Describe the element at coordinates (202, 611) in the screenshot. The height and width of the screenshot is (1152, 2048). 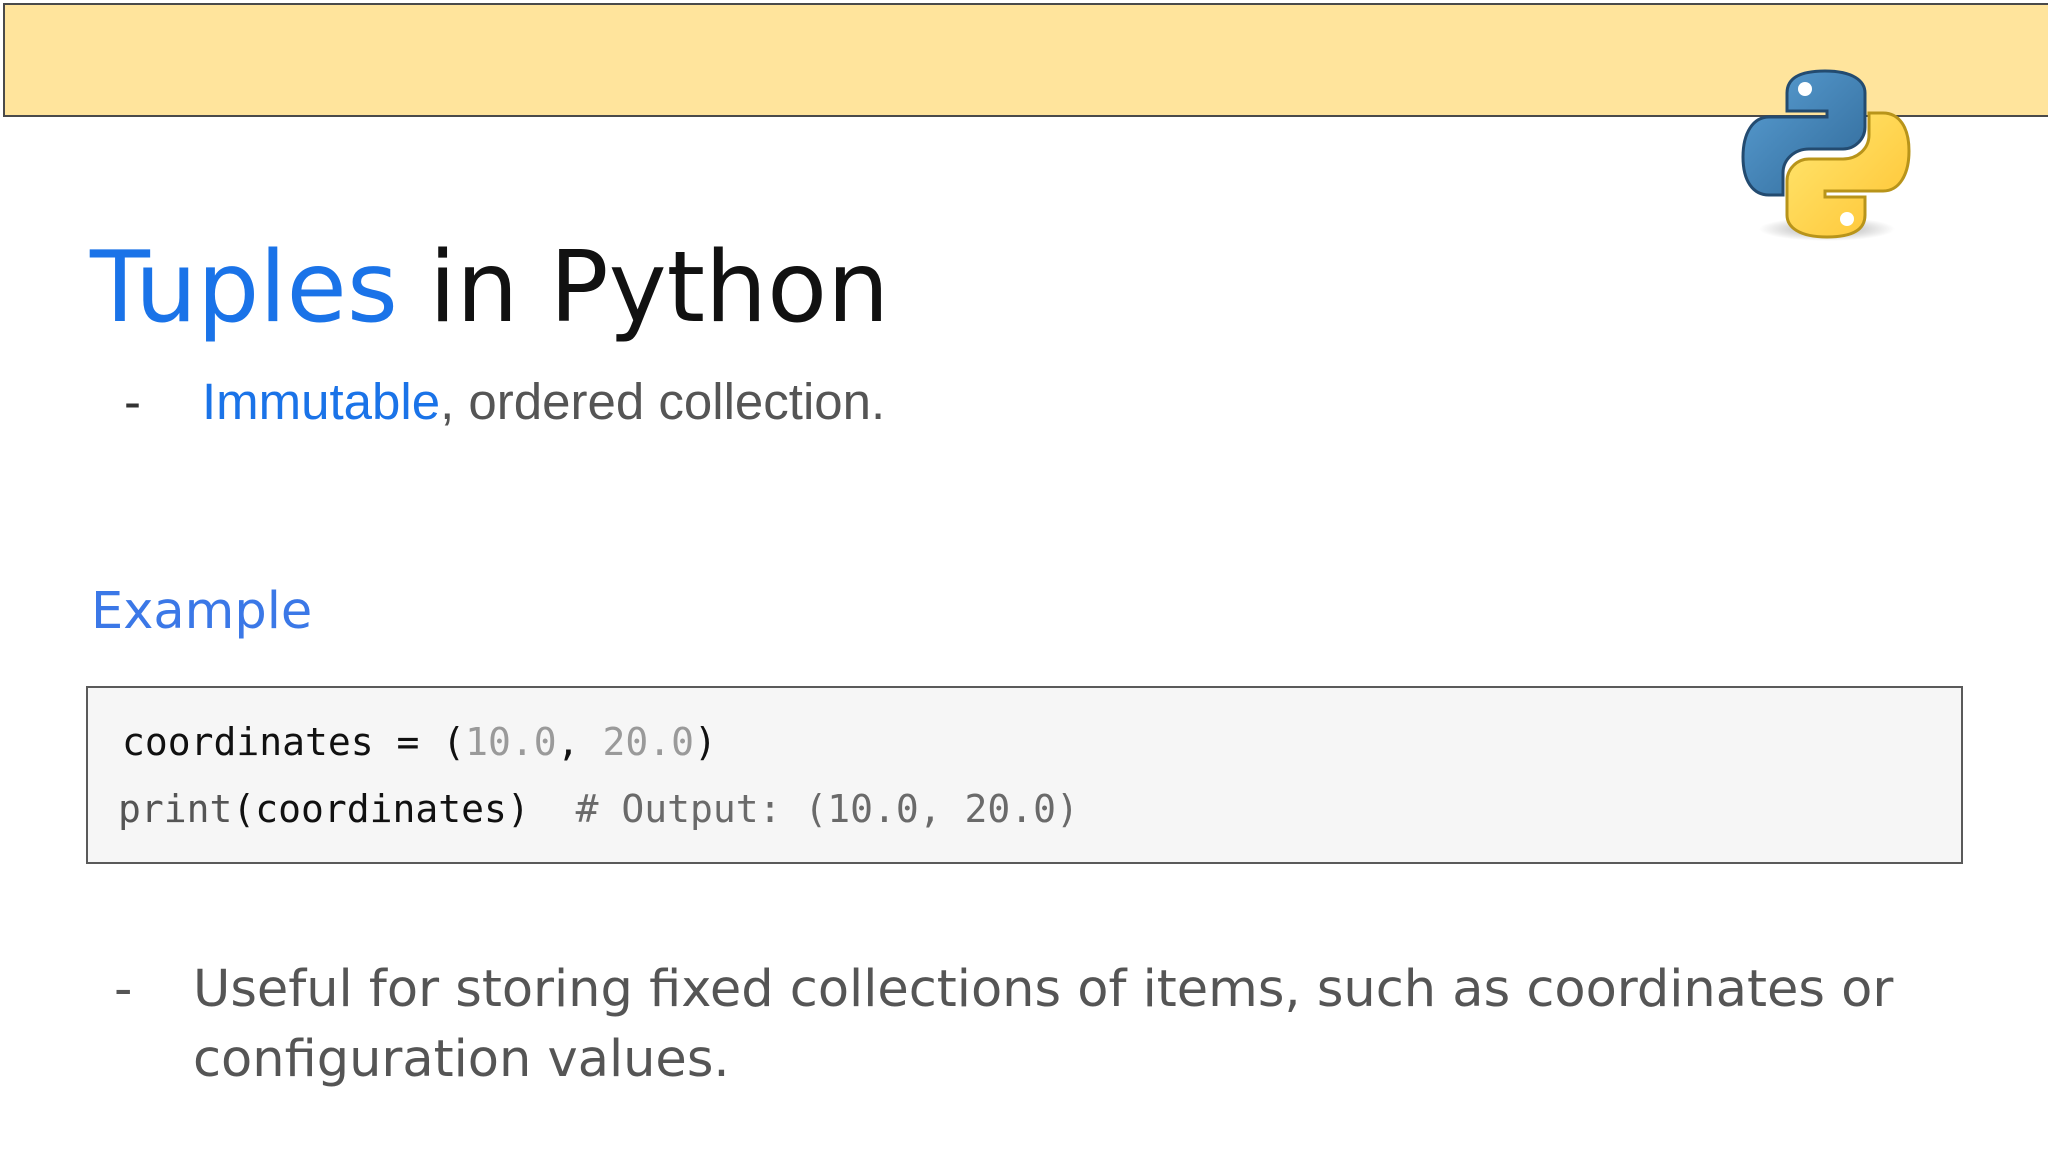
I see `example-heading: Example` at that location.